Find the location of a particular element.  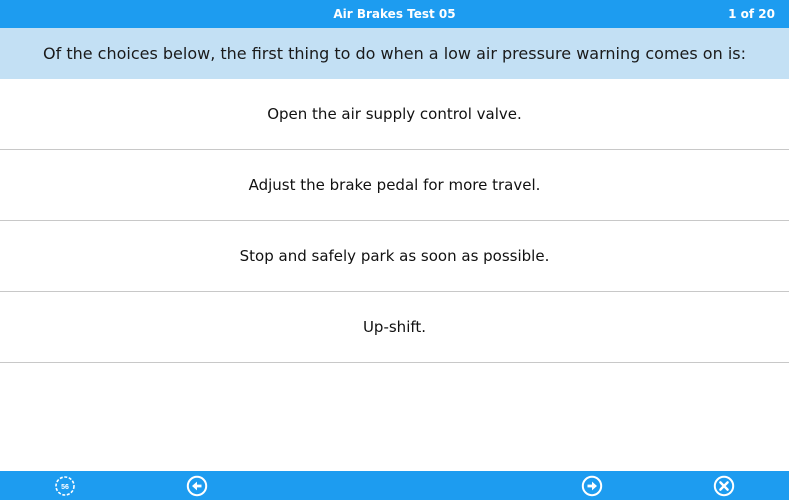

previous-arrow-icon is located at coordinates (197, 486).